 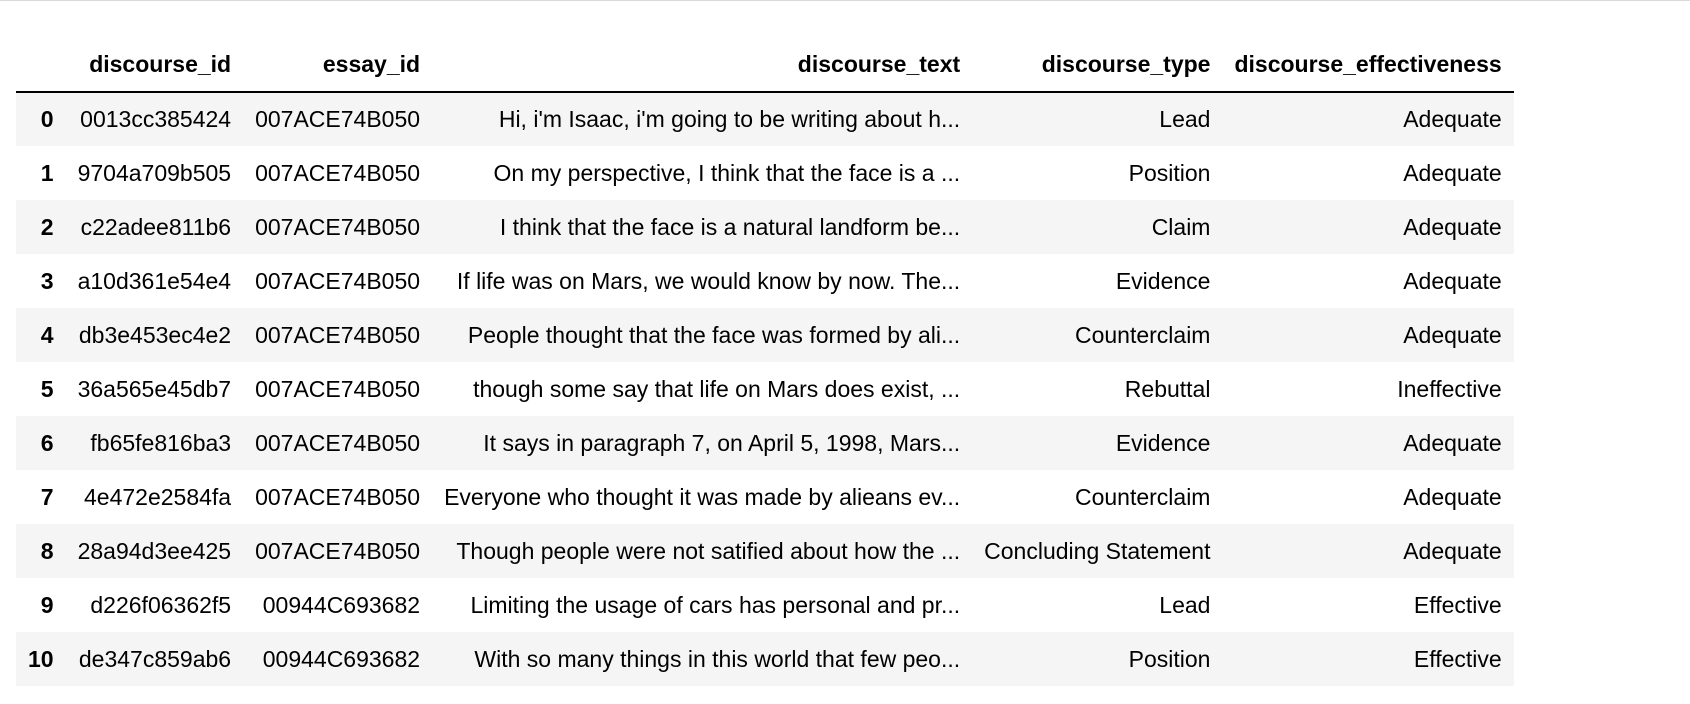 What do you see at coordinates (155, 658) in the screenshot?
I see `cell-discourse-id: de347c859ab6` at bounding box center [155, 658].